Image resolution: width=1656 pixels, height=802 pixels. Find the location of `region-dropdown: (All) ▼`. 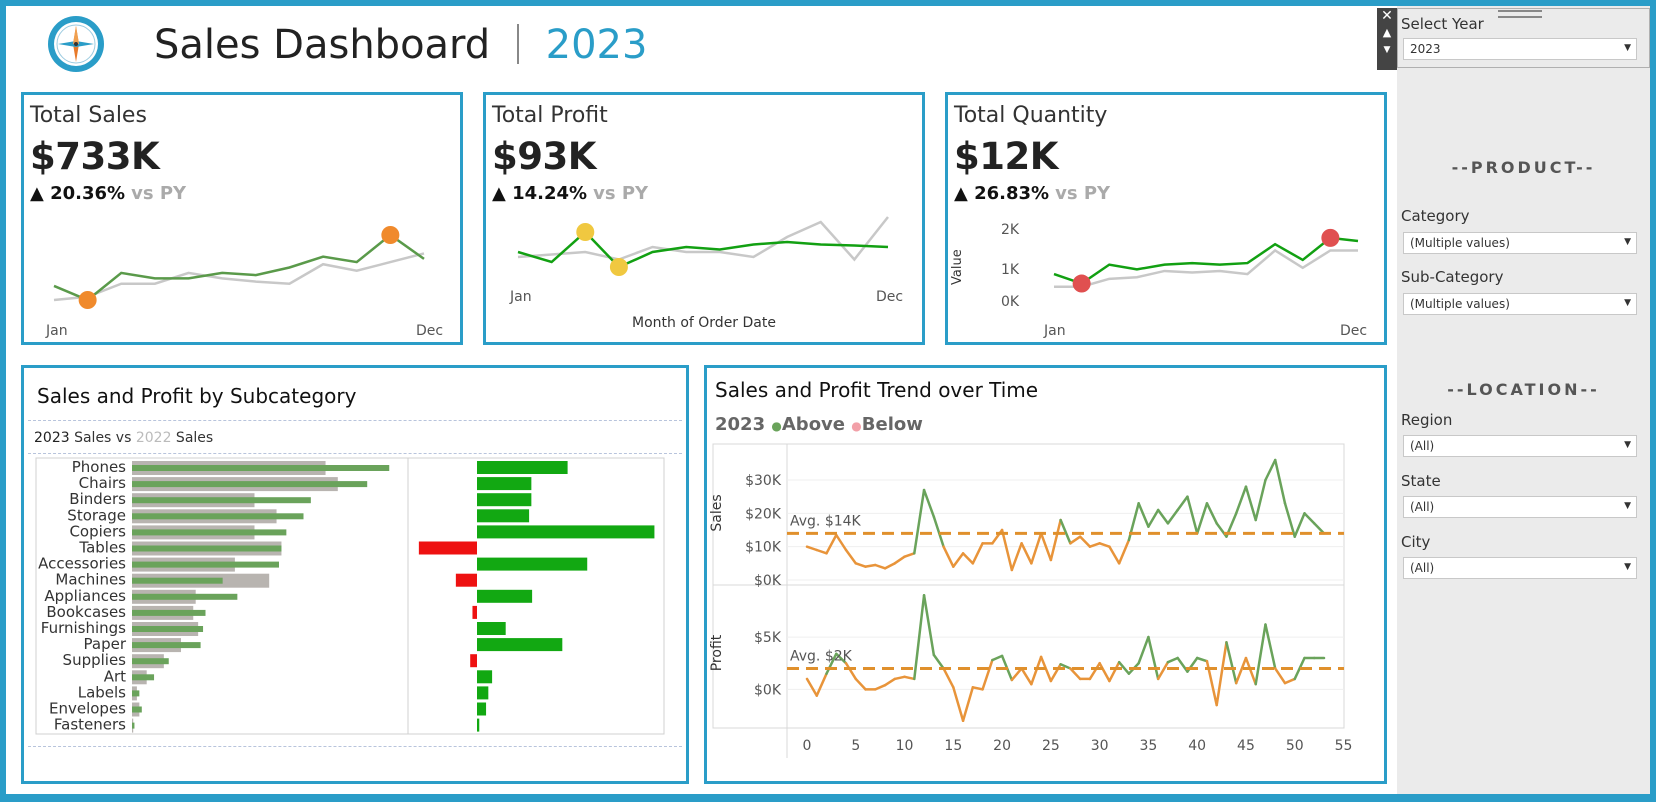

region-dropdown: (All) ▼ is located at coordinates (1520, 446).